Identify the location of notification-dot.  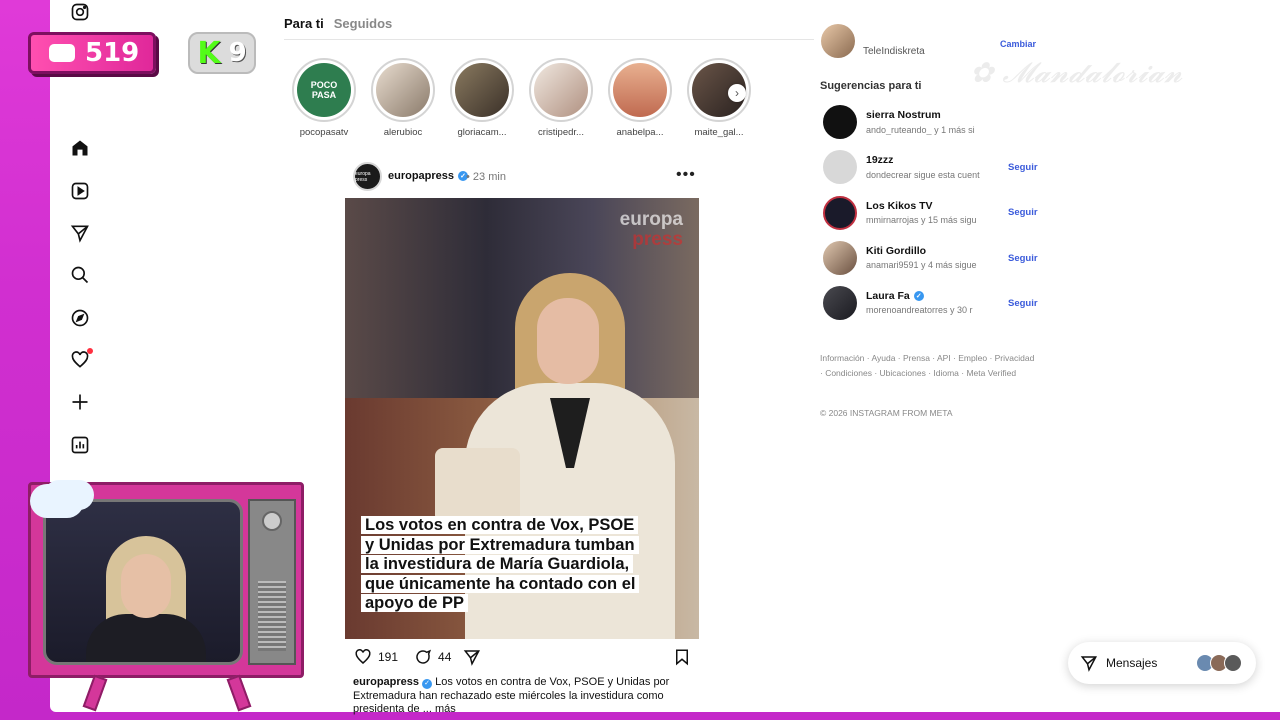
(90, 351).